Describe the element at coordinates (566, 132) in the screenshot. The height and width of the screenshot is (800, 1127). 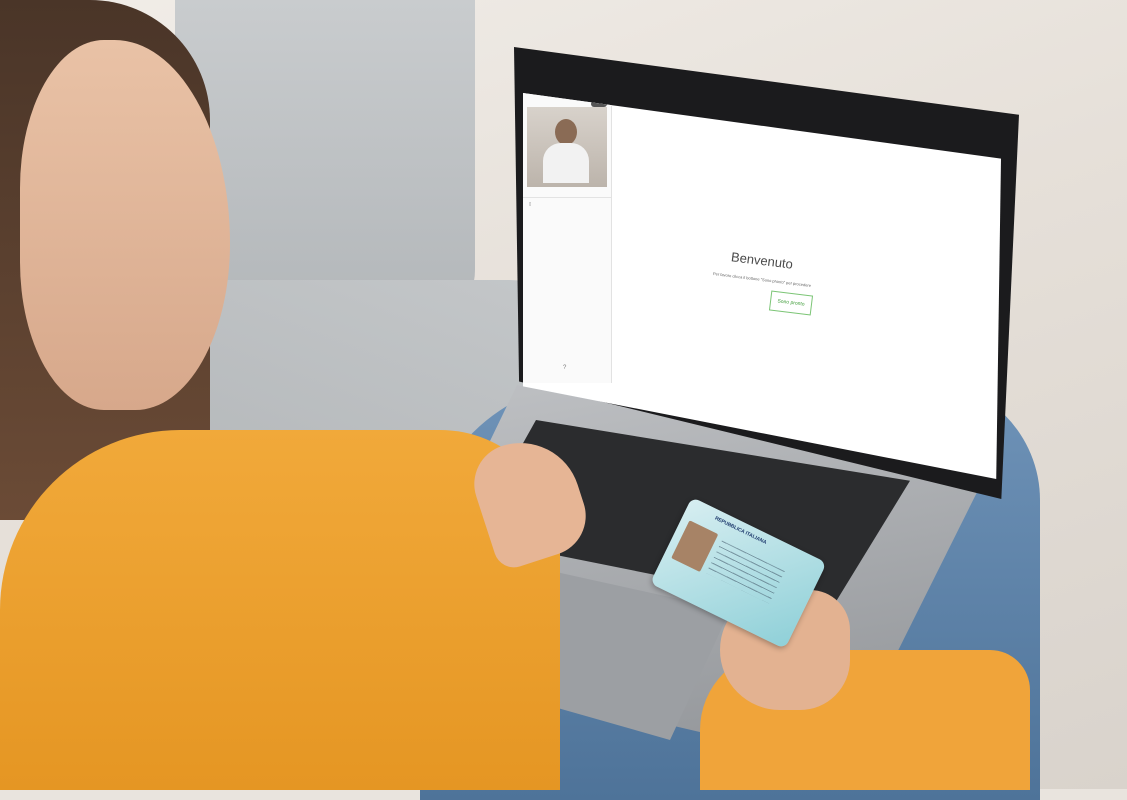
I see `operator-head` at that location.